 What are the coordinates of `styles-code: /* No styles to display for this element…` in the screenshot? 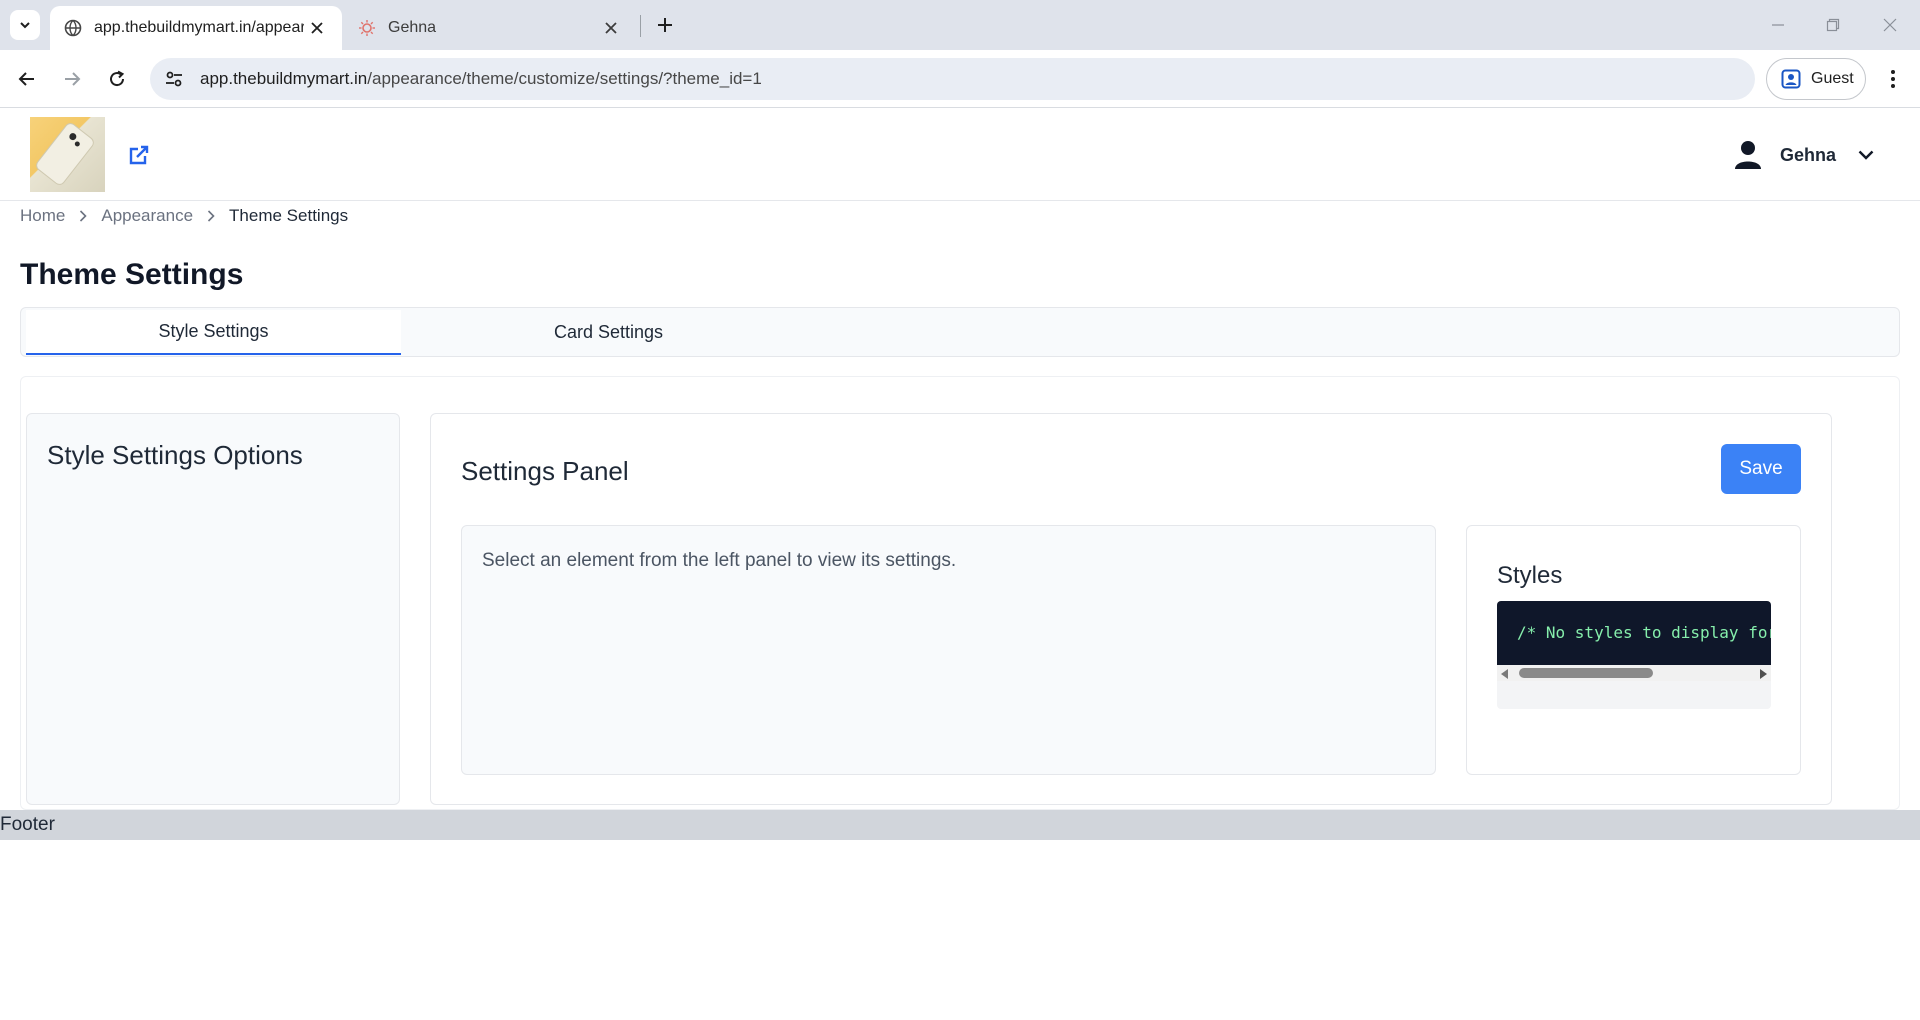 It's located at (1644, 632).